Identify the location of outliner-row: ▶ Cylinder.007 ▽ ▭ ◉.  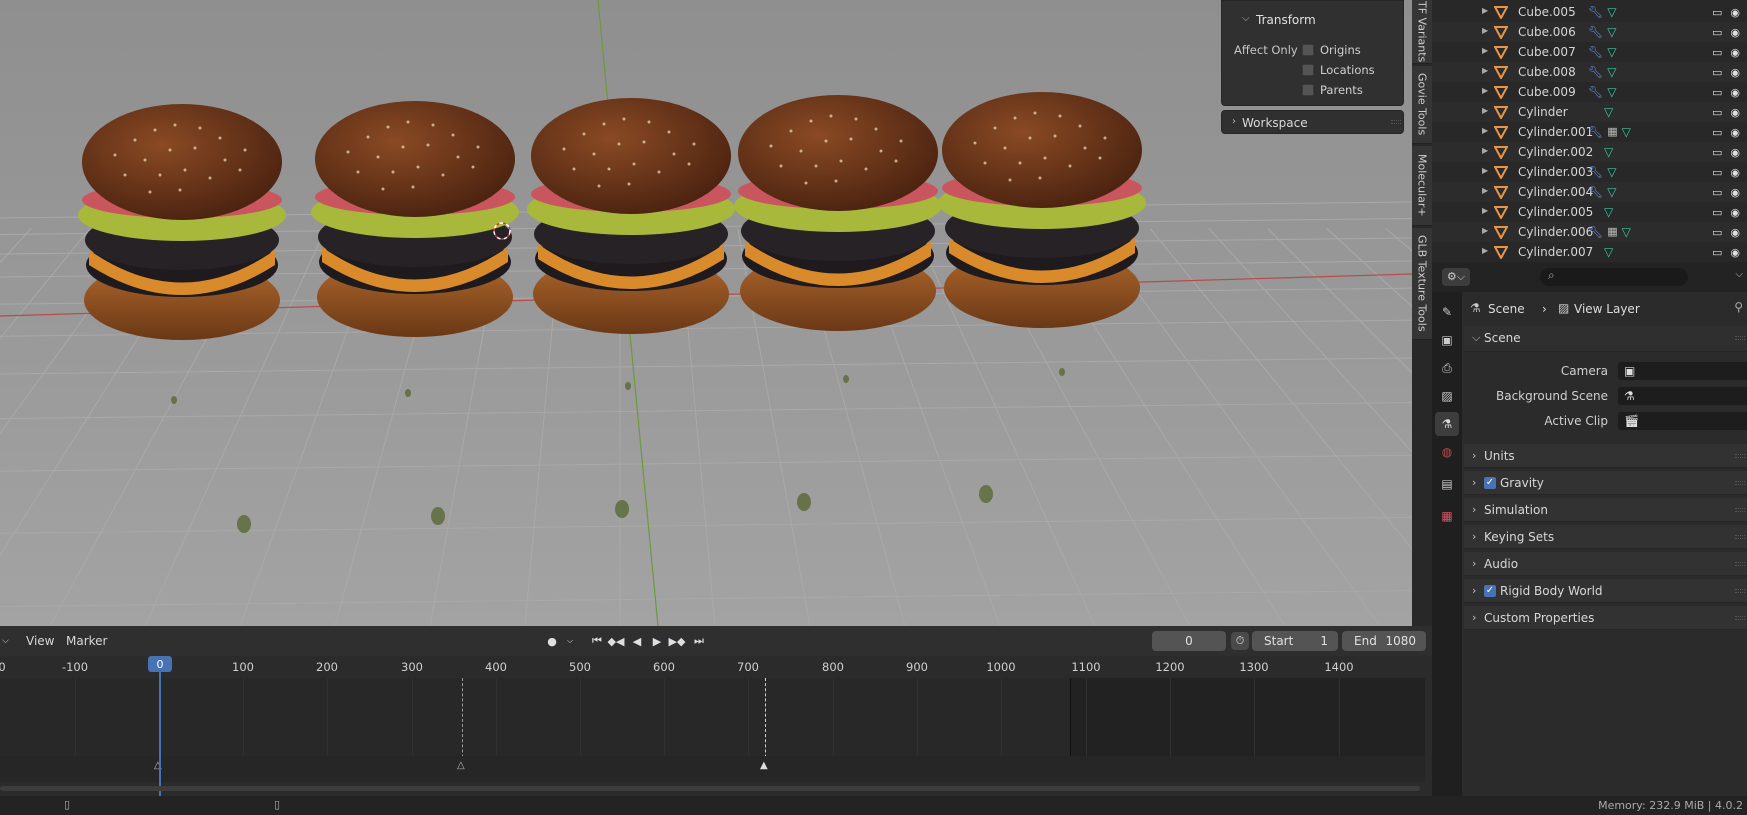
(1589, 252).